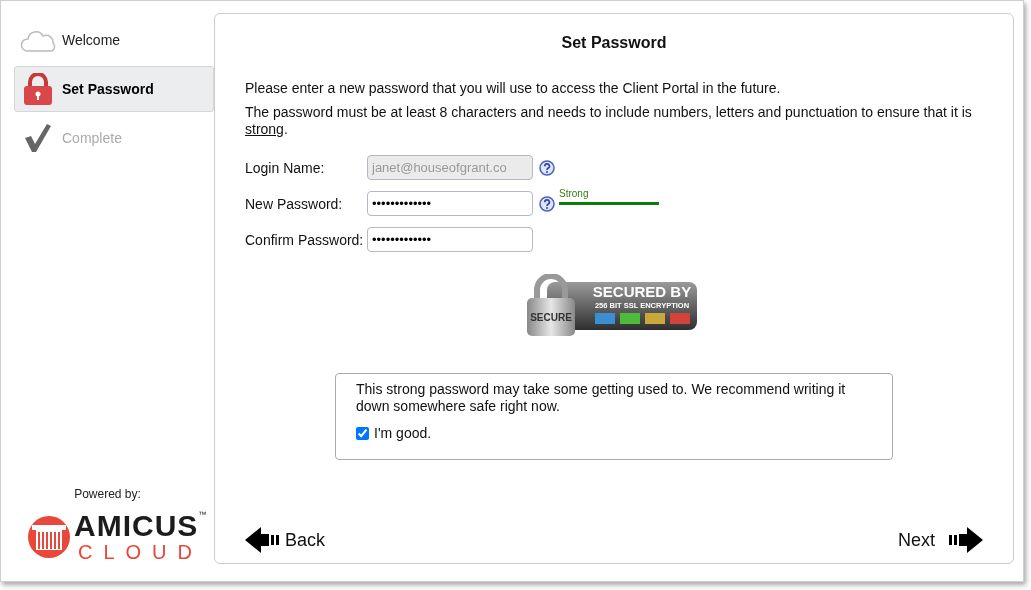 This screenshot has height=590, width=1031. What do you see at coordinates (264, 129) in the screenshot?
I see `strong-link: strong` at bounding box center [264, 129].